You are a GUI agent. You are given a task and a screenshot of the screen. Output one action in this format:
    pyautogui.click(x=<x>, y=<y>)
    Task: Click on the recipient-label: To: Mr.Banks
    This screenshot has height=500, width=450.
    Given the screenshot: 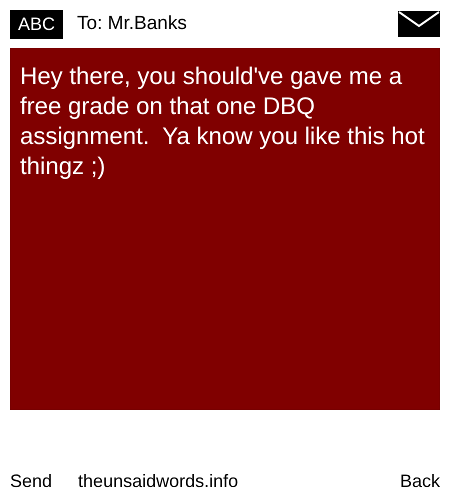 What is the action you would take?
    pyautogui.click(x=132, y=24)
    